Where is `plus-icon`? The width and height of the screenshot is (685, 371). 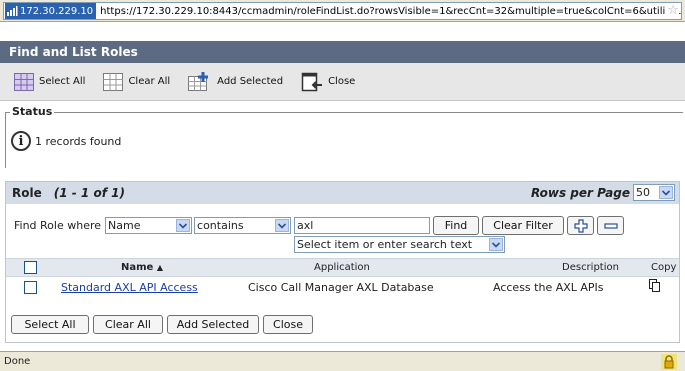
plus-icon is located at coordinates (580, 225).